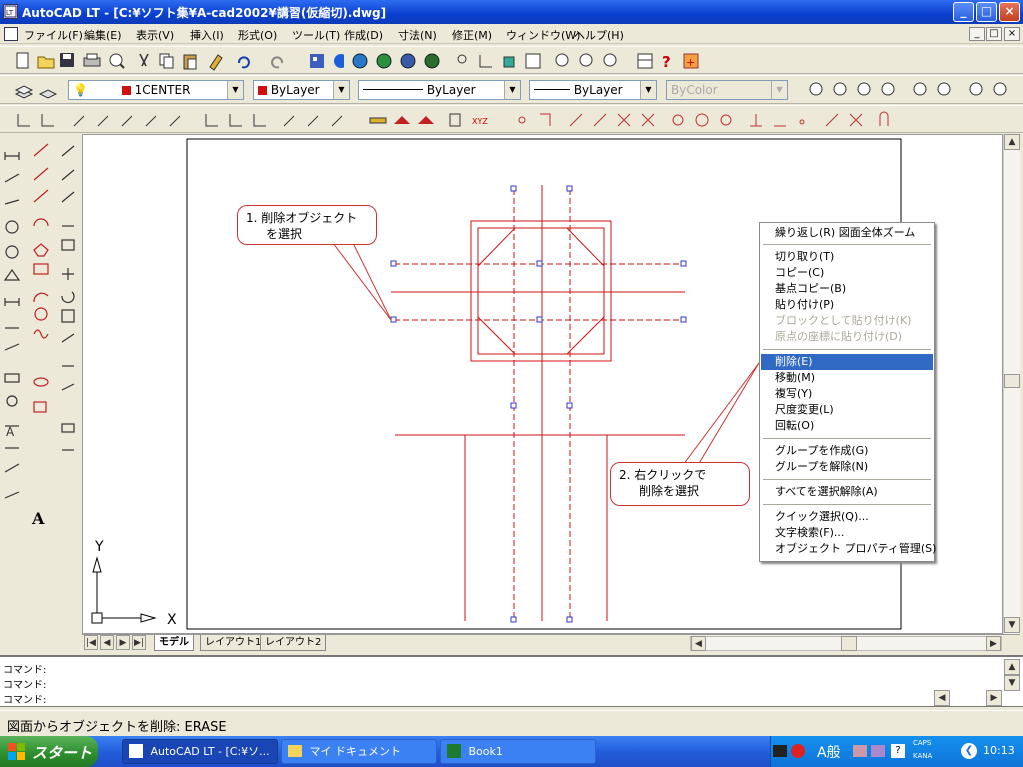 This screenshot has width=1023, height=767. Describe the element at coordinates (986, 12) in the screenshot. I see `maximize-button: □` at that location.